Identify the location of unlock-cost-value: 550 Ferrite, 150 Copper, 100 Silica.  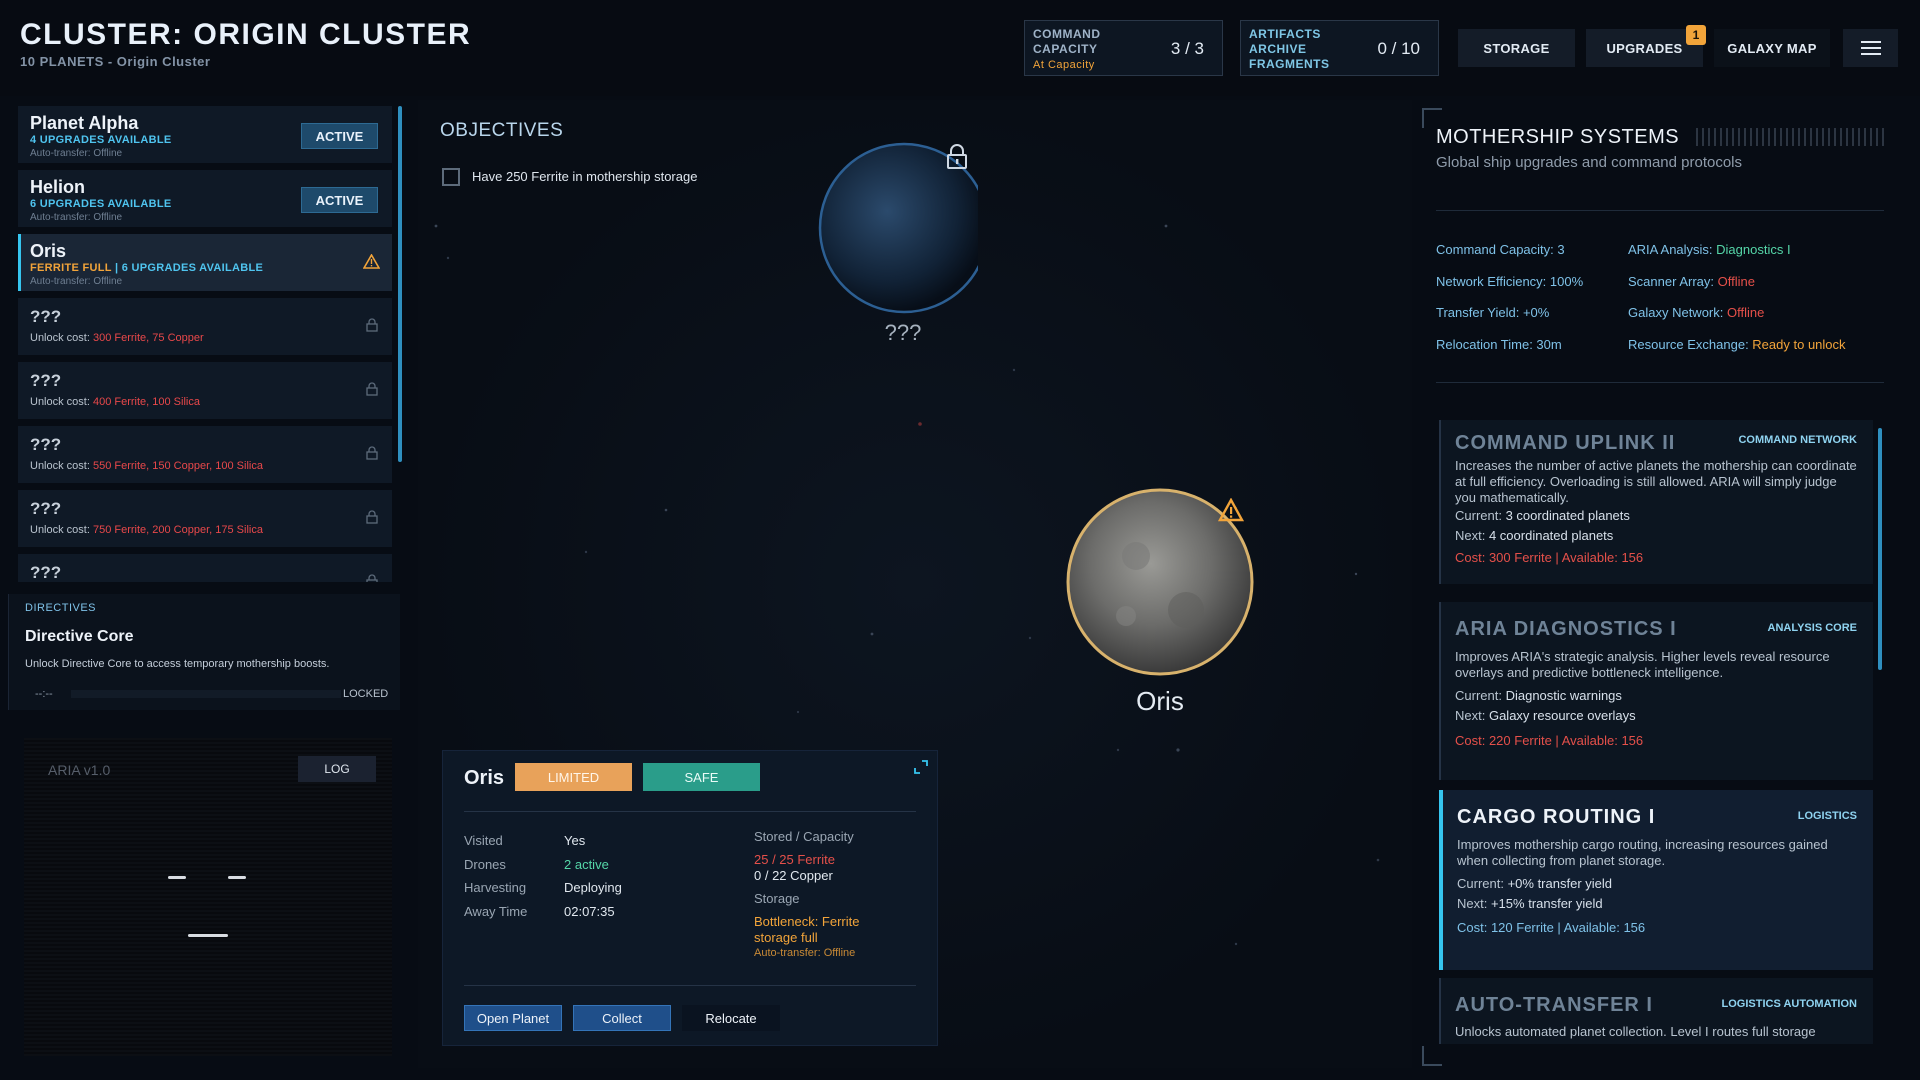
(177, 466).